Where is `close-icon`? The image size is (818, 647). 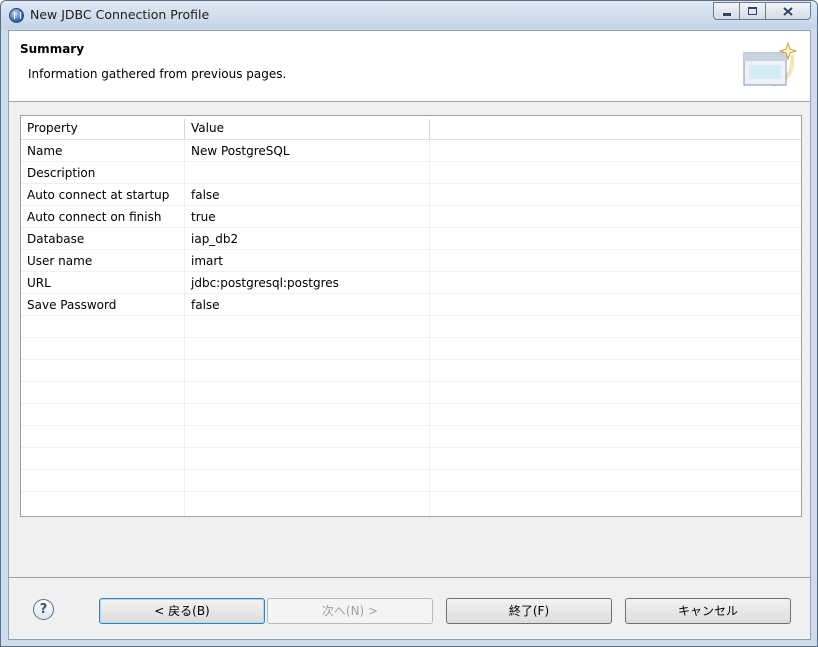 close-icon is located at coordinates (788, 11).